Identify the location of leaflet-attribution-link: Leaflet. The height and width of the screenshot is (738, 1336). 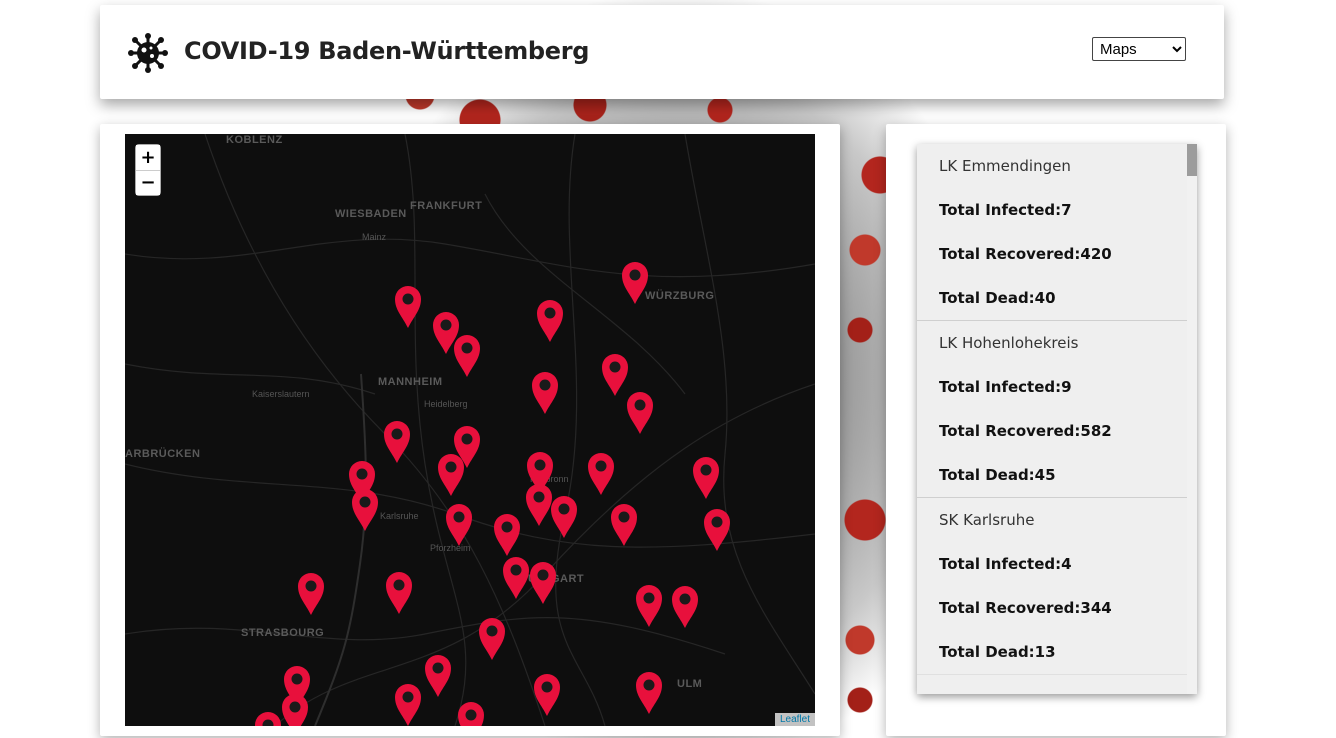
(794, 719).